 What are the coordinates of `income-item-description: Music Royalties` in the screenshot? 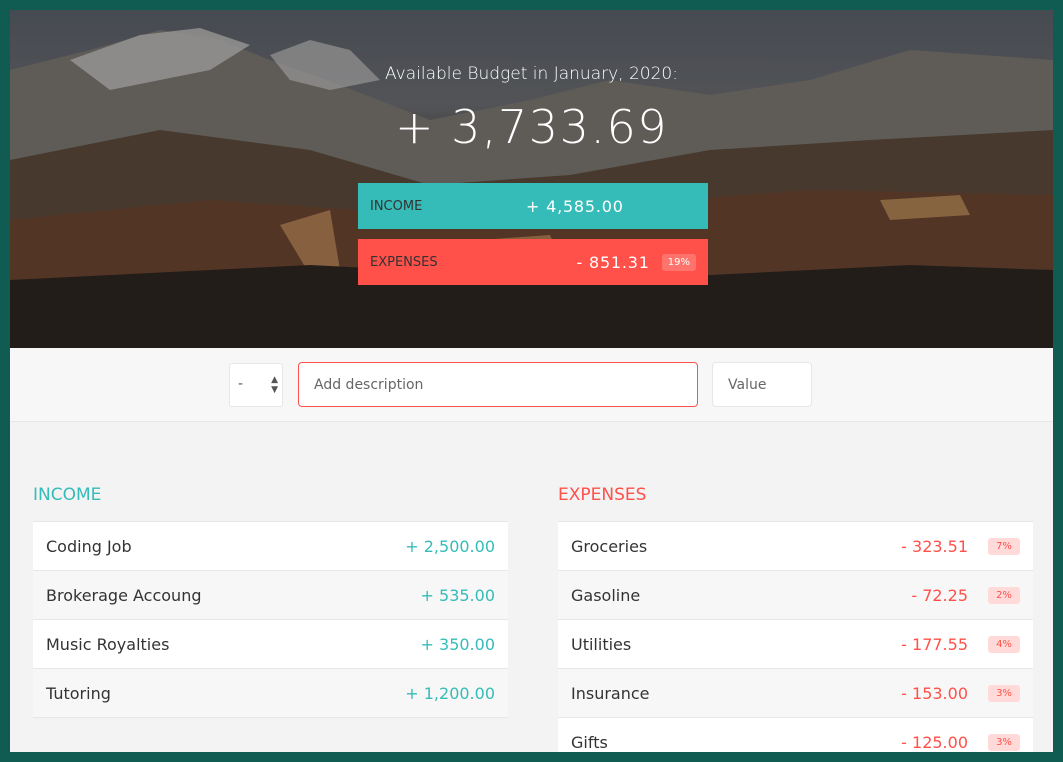 It's located at (108, 644).